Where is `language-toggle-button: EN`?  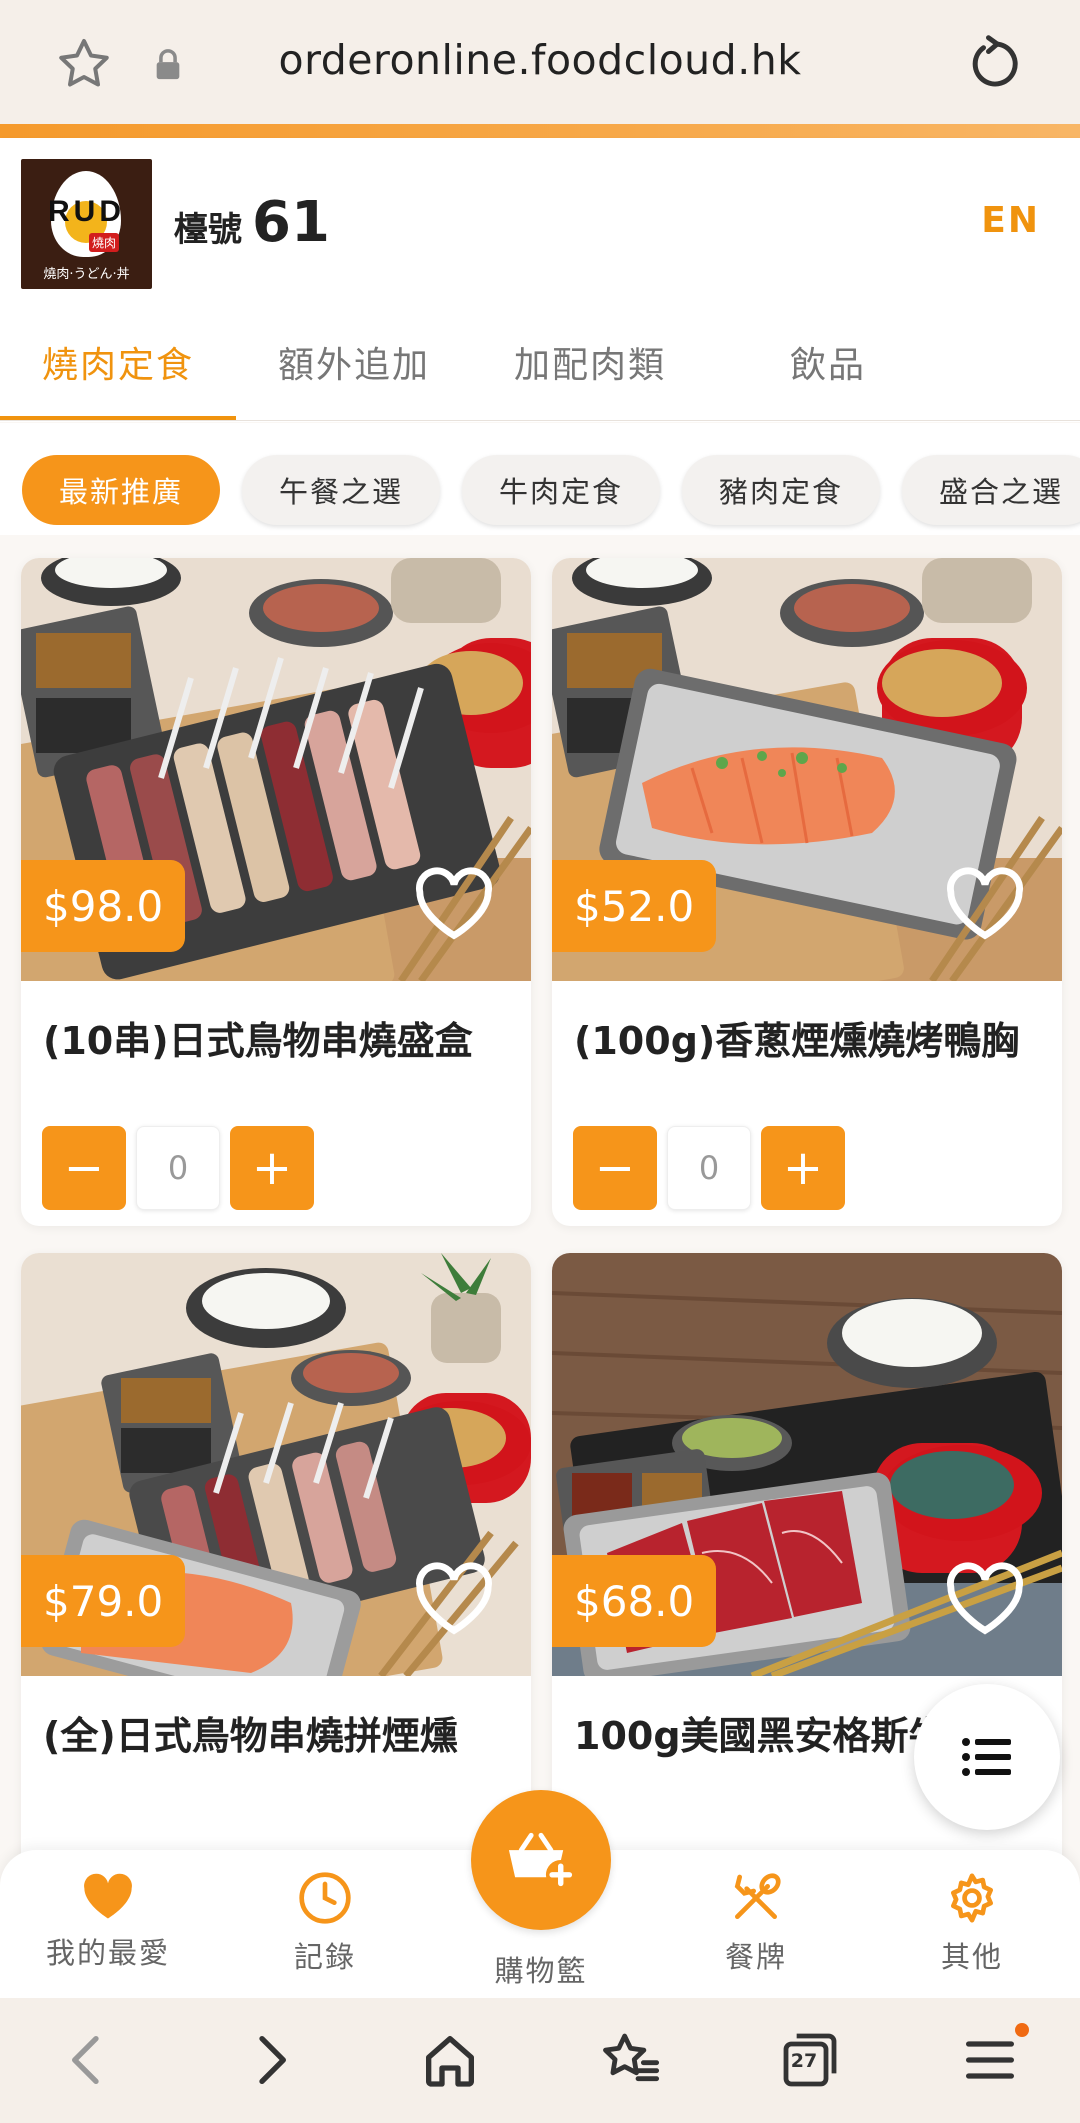
language-toggle-button: EN is located at coordinates (1010, 220).